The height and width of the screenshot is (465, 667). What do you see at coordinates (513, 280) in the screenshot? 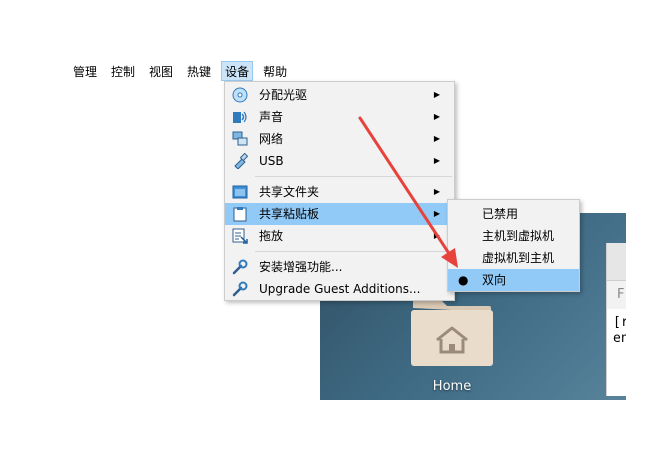
I see `clipboard-option-bidirectional: ● 双向` at bounding box center [513, 280].